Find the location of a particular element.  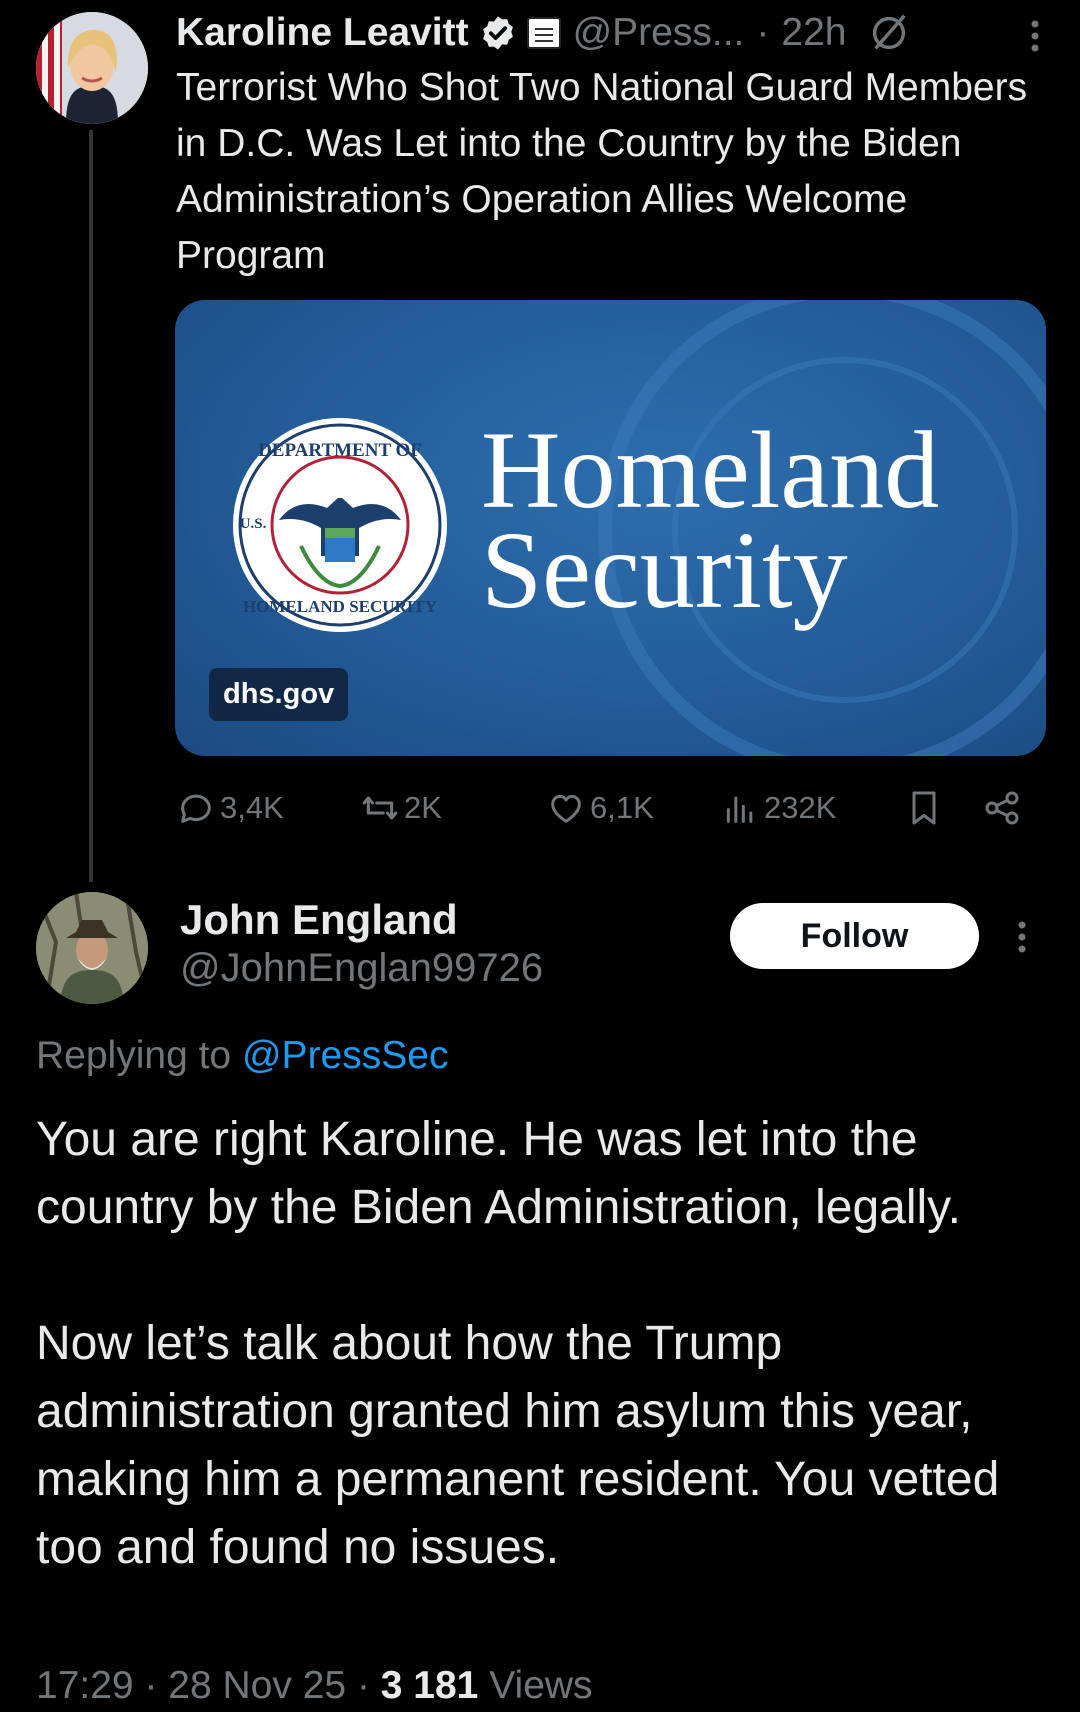

tweet-header: Karoline Leavitt @Press... · 22h is located at coordinates (616, 33).